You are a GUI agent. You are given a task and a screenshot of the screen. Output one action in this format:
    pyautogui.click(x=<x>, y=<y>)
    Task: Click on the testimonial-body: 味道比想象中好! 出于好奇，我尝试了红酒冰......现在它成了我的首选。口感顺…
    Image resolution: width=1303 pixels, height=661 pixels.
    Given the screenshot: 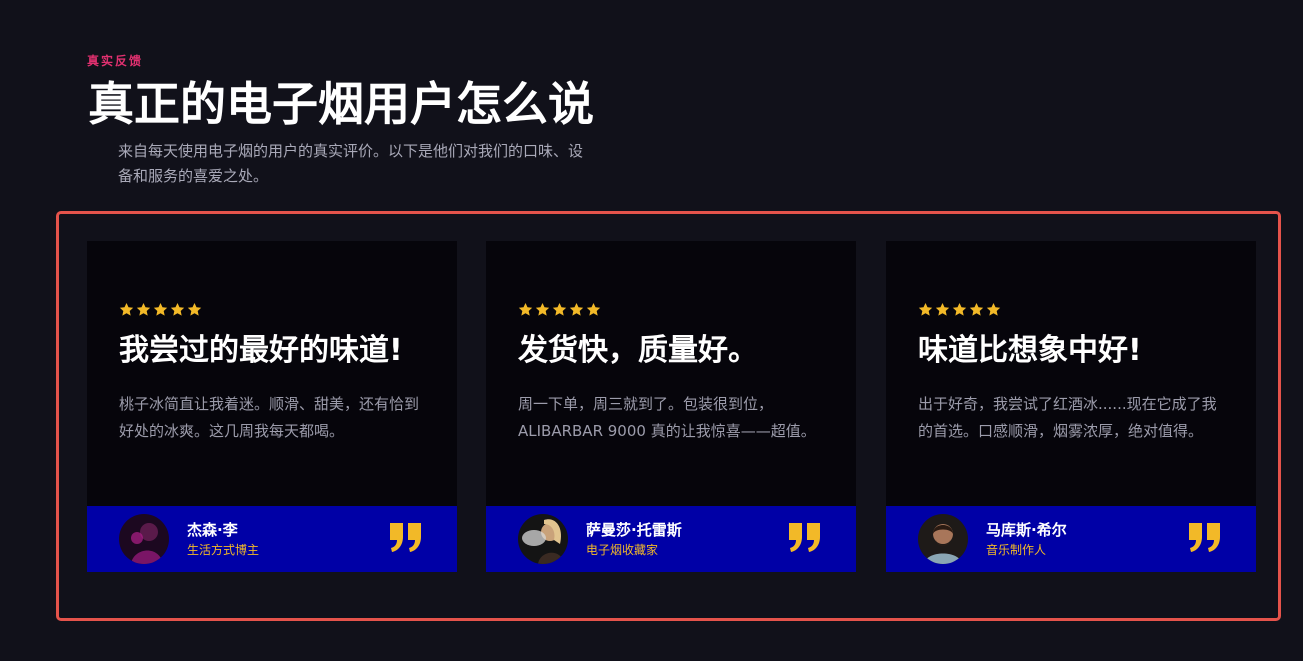 What is the action you would take?
    pyautogui.click(x=1071, y=373)
    